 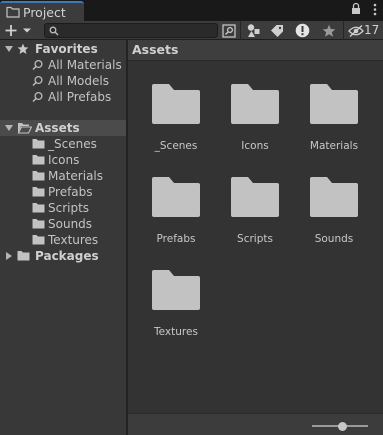 I want to click on search-field, so click(x=131, y=30).